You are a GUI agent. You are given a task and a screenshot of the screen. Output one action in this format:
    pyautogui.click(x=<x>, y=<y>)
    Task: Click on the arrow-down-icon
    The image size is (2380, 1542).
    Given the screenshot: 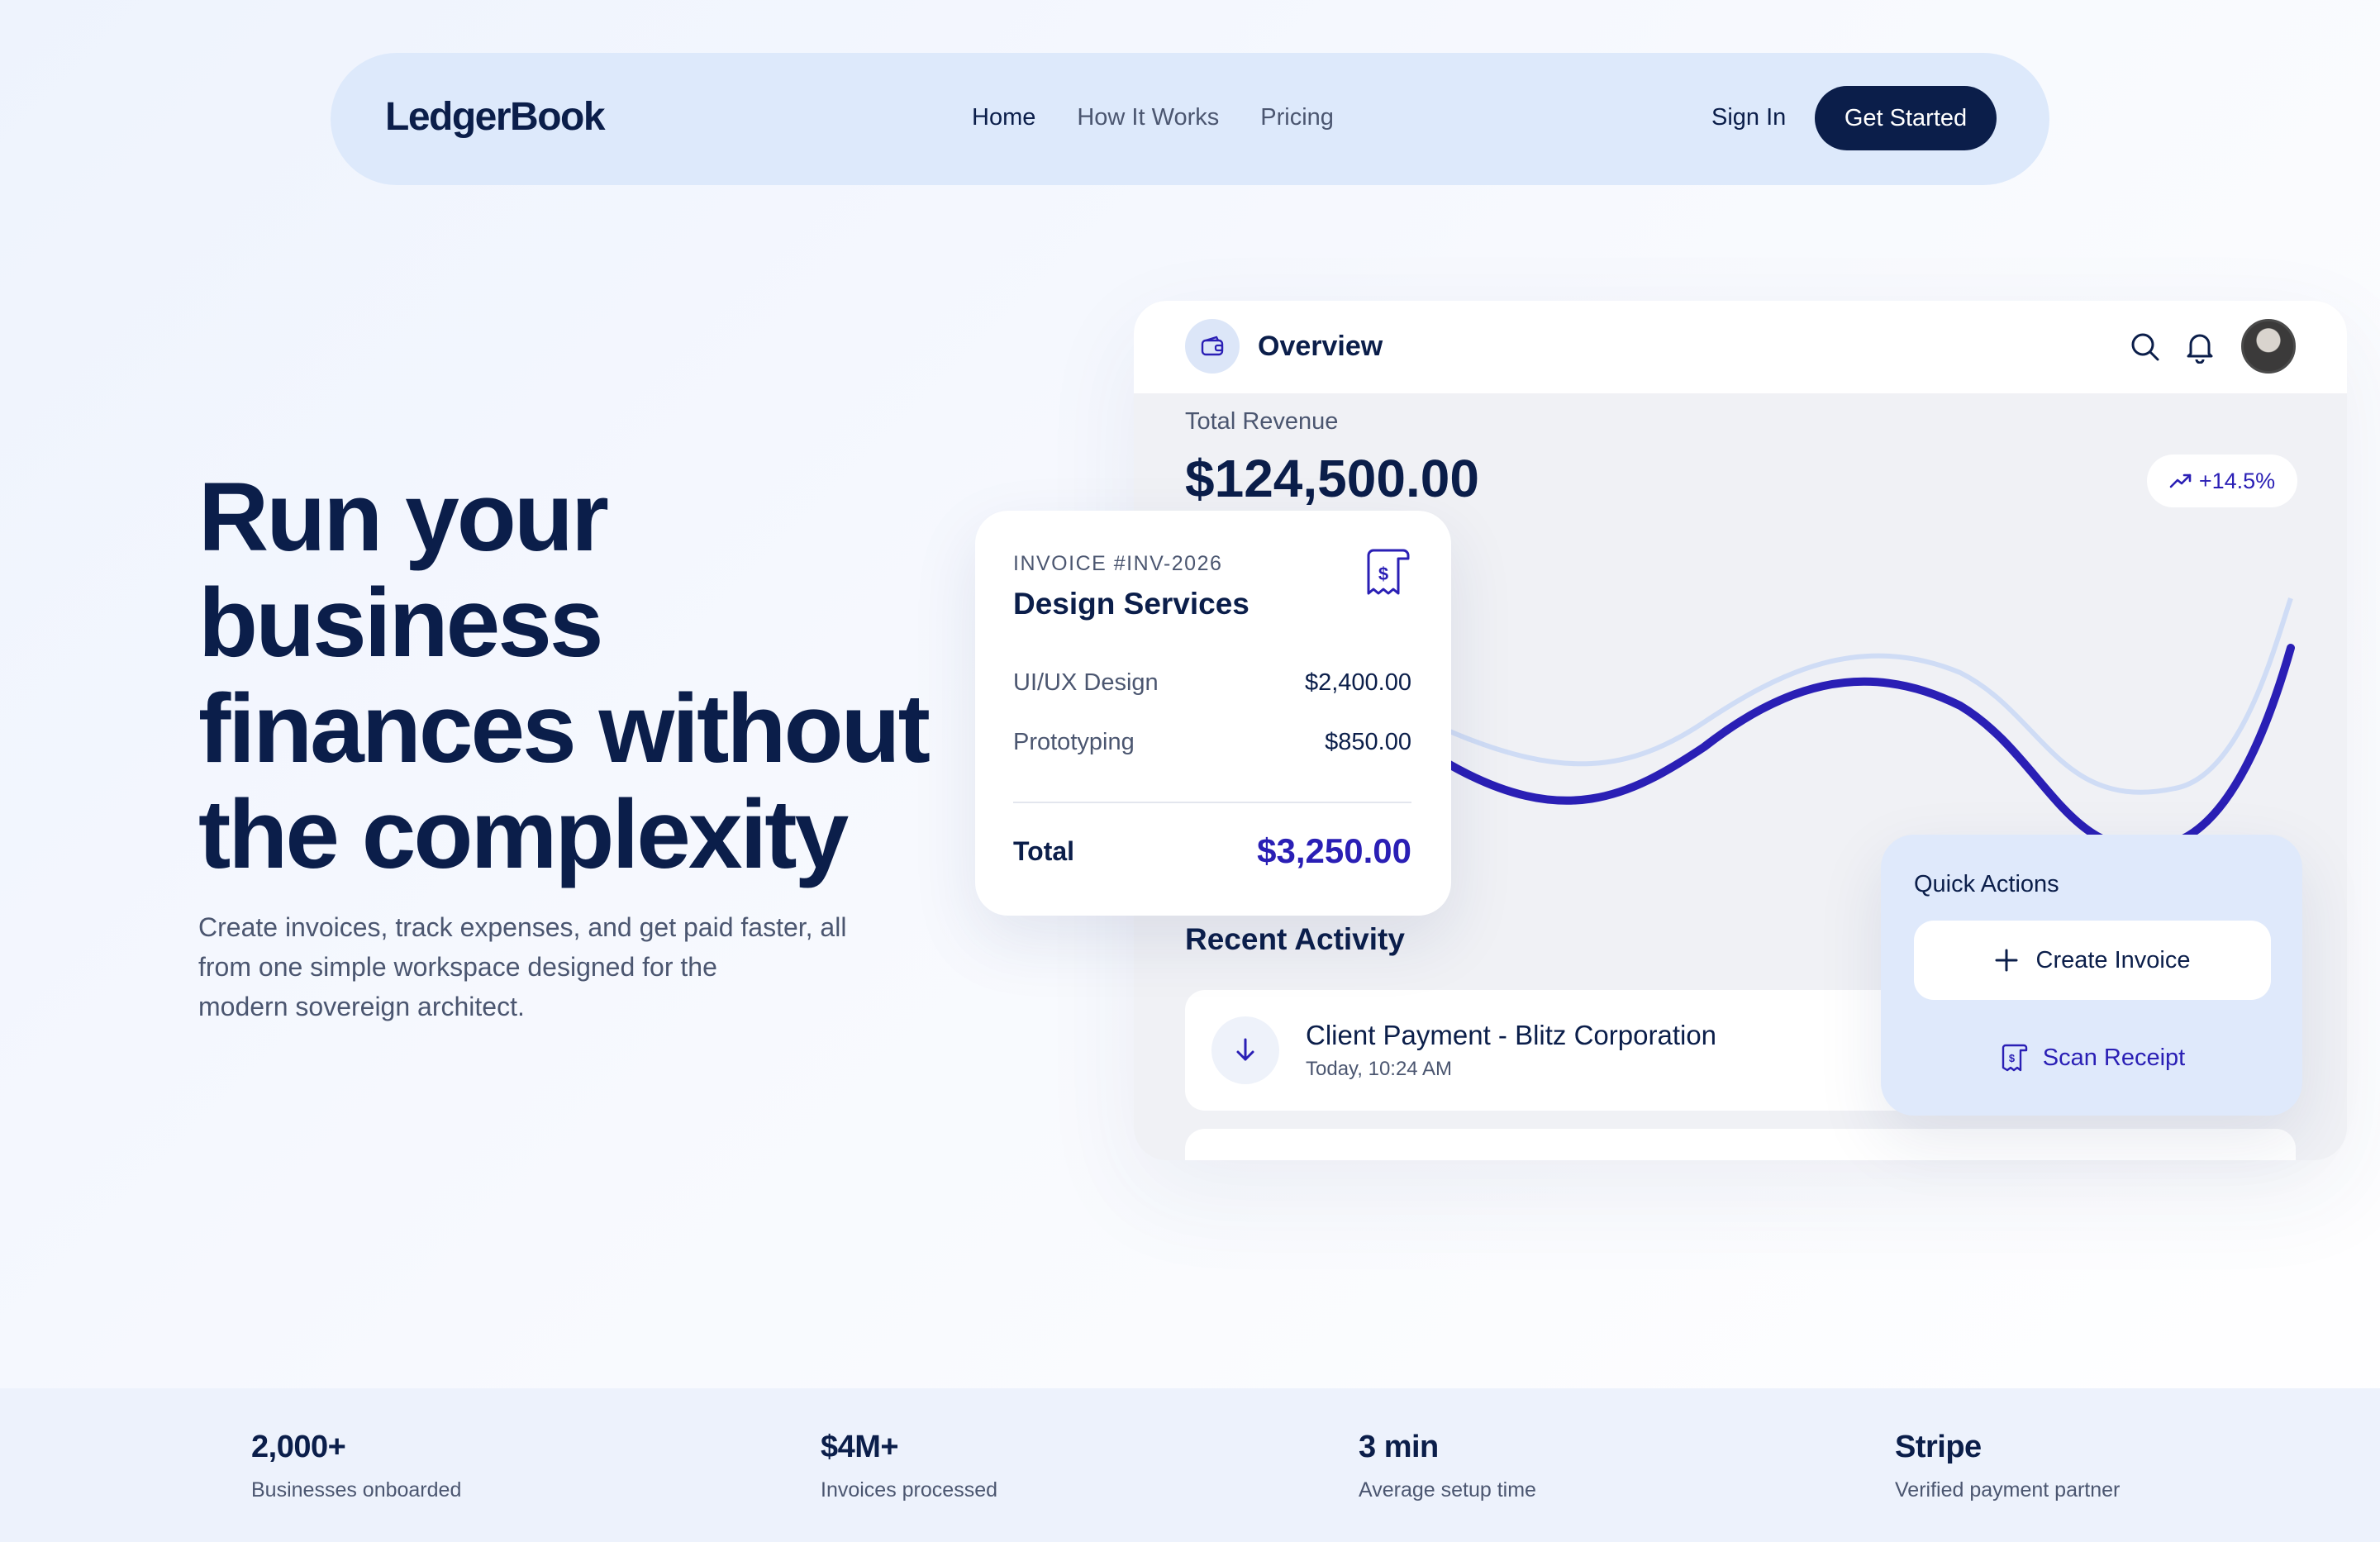 What is the action you would take?
    pyautogui.click(x=1245, y=1050)
    